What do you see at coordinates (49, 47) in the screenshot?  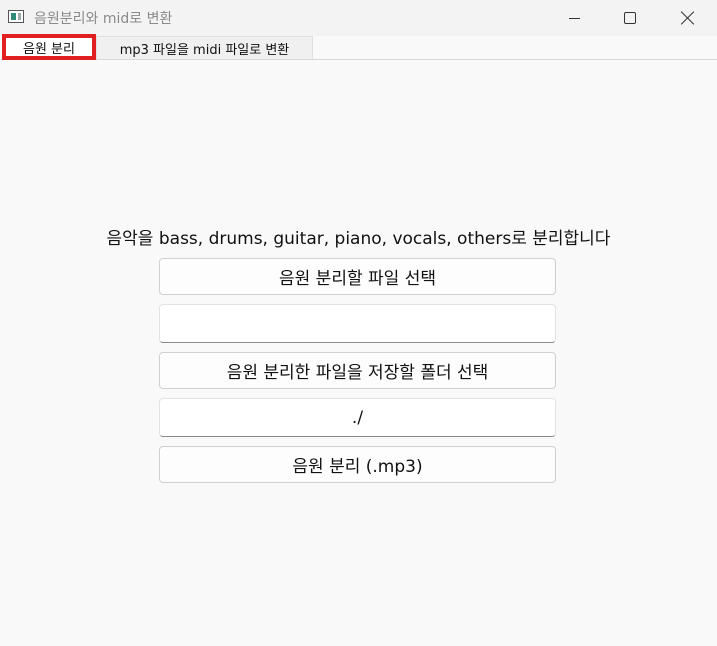 I see `tab-audio-separation: 음원 분리` at bounding box center [49, 47].